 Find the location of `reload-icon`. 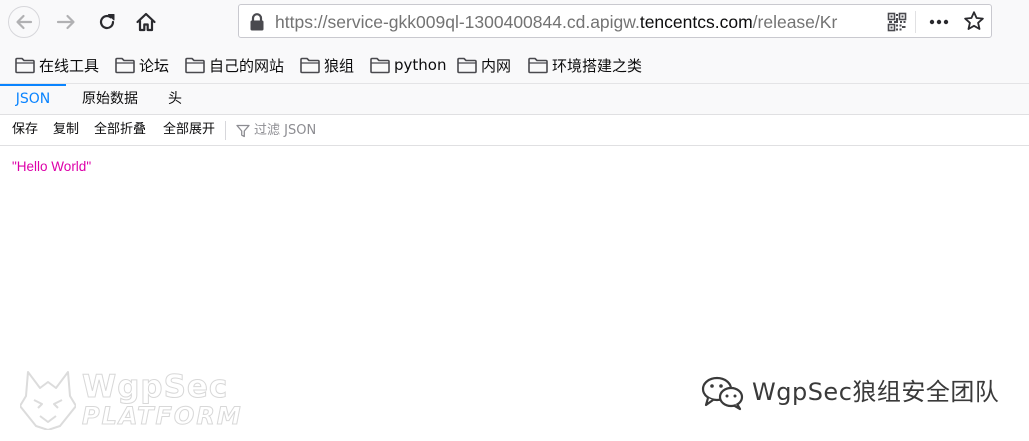

reload-icon is located at coordinates (107, 22).